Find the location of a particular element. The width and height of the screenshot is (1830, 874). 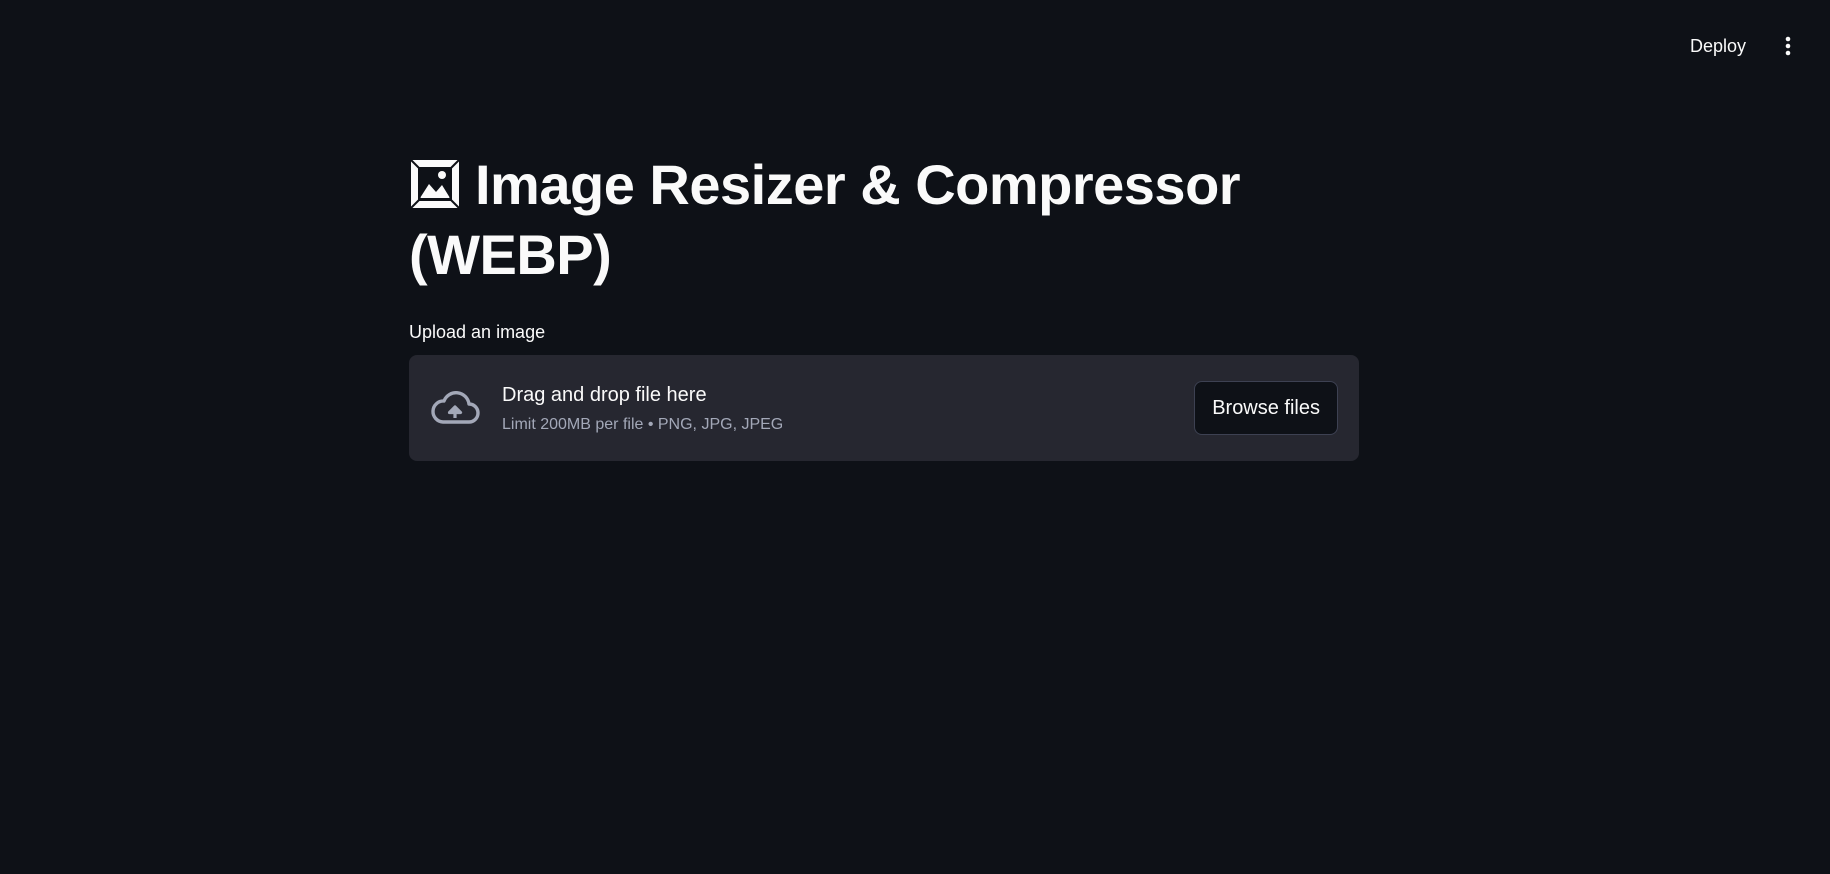

page-title-text: Image Resizer & Compressor (WEBP) is located at coordinates (825, 219).